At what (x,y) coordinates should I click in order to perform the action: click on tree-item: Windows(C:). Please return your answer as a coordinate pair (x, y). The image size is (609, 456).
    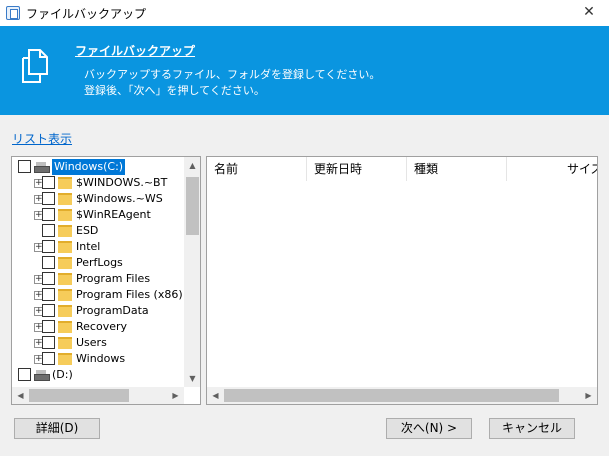
    Looking at the image, I should click on (98, 167).